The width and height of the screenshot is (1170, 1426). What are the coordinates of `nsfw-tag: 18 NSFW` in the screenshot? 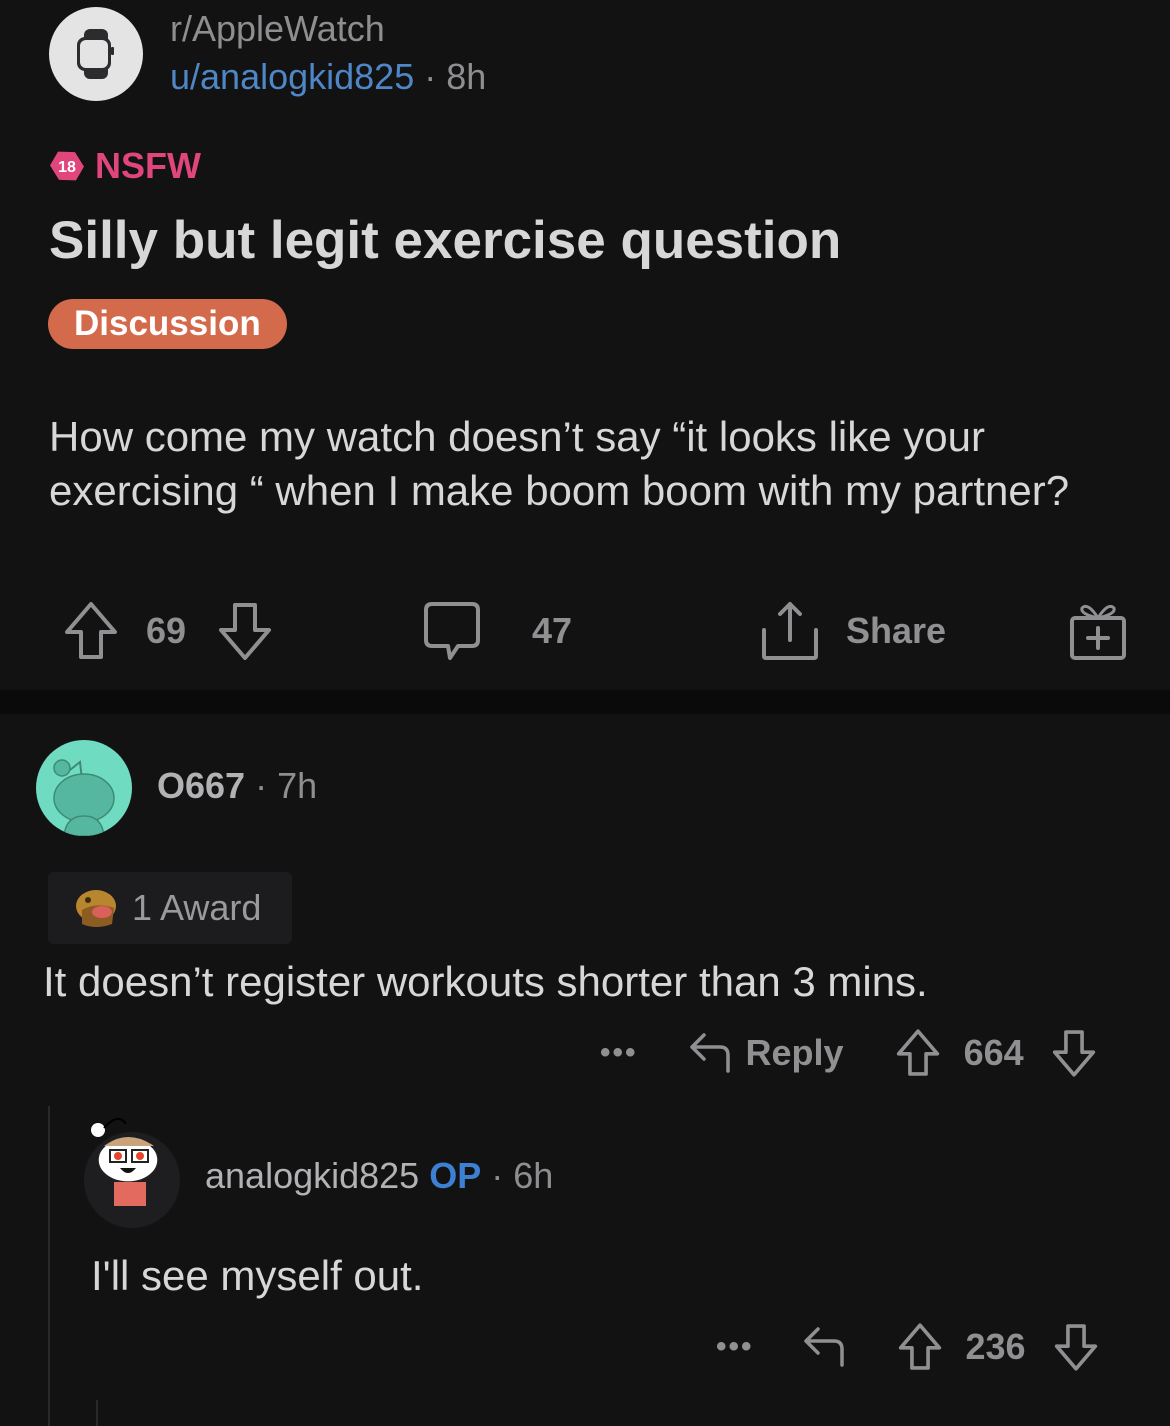 It's located at (125, 166).